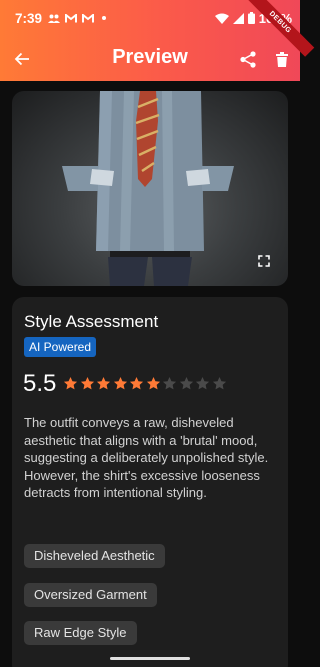  What do you see at coordinates (221, 18) in the screenshot?
I see `wifi-icon` at bounding box center [221, 18].